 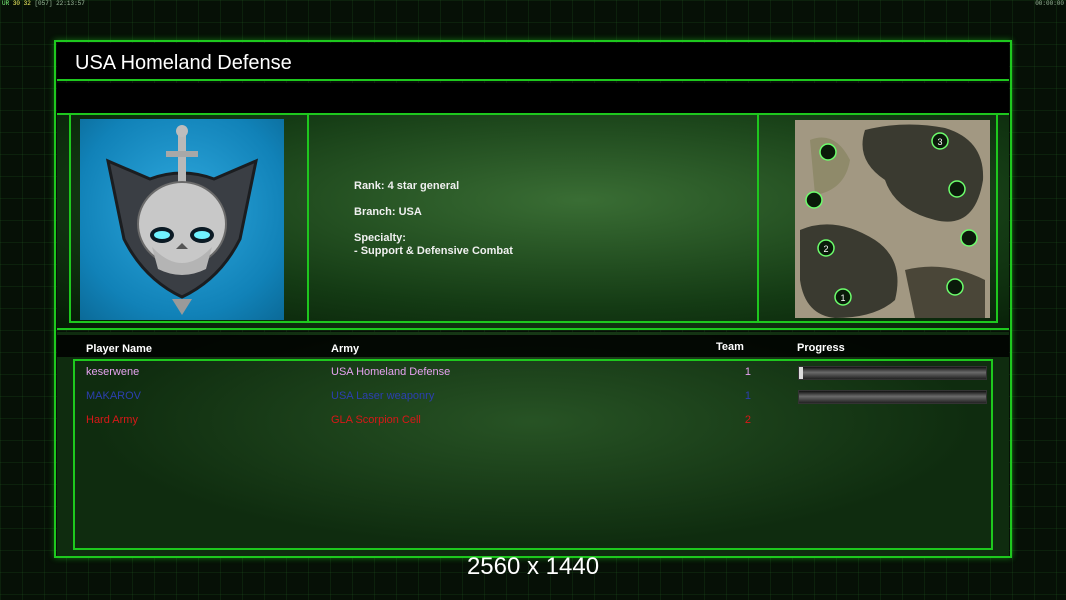 I want to click on fps-indicator-a: UR, so click(x=6, y=3).